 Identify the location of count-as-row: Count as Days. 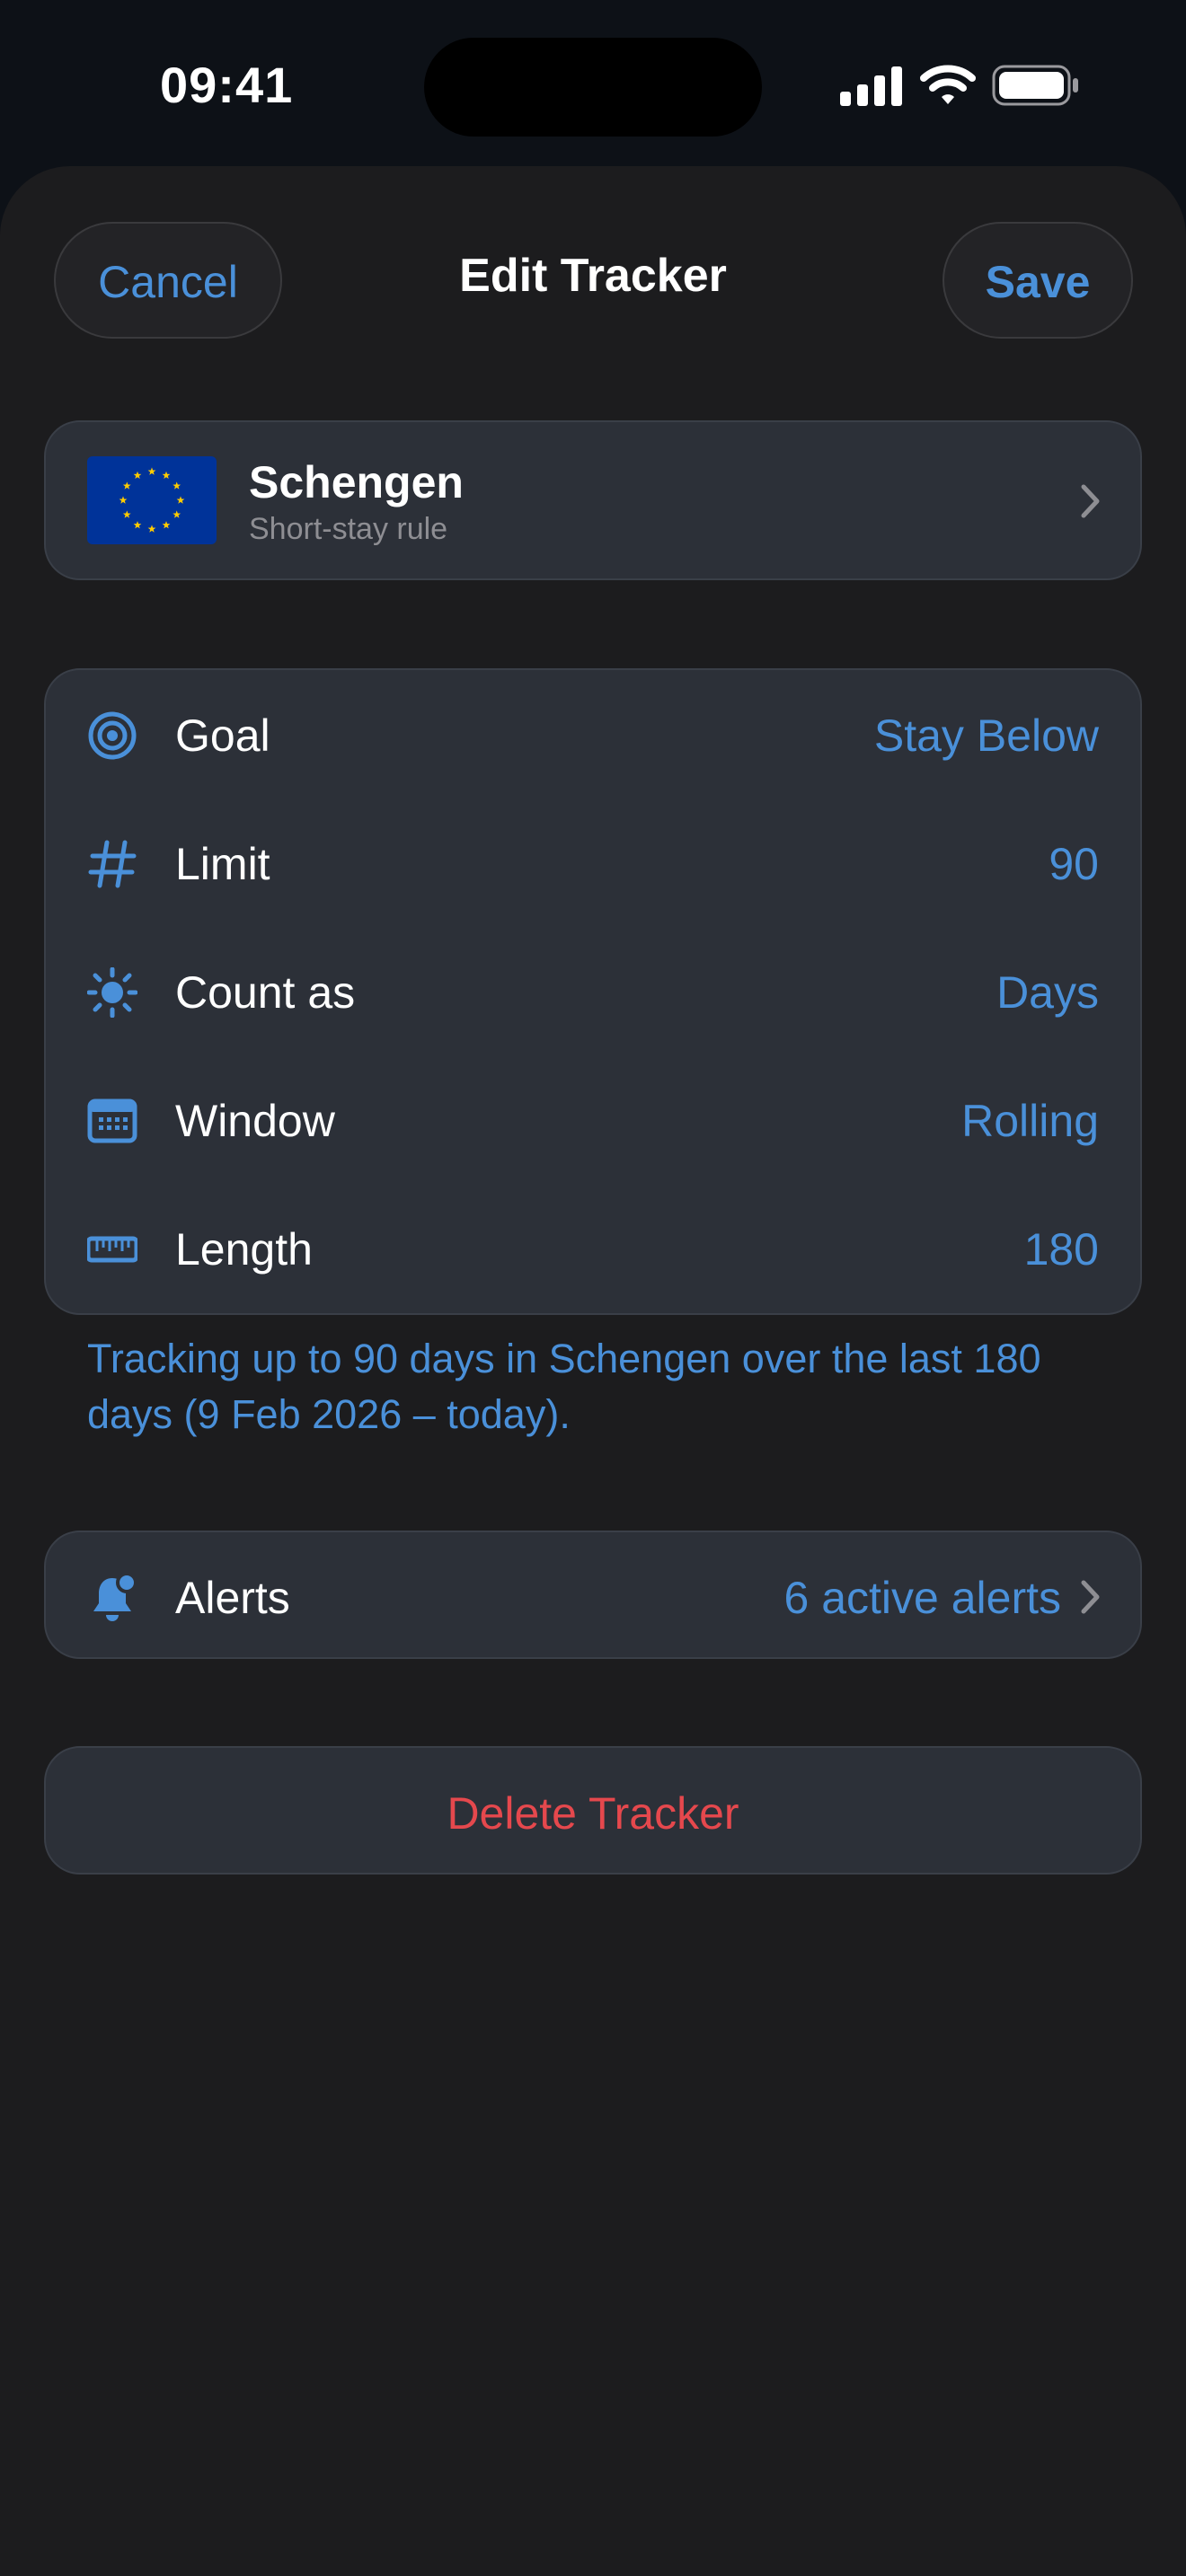
(593, 991).